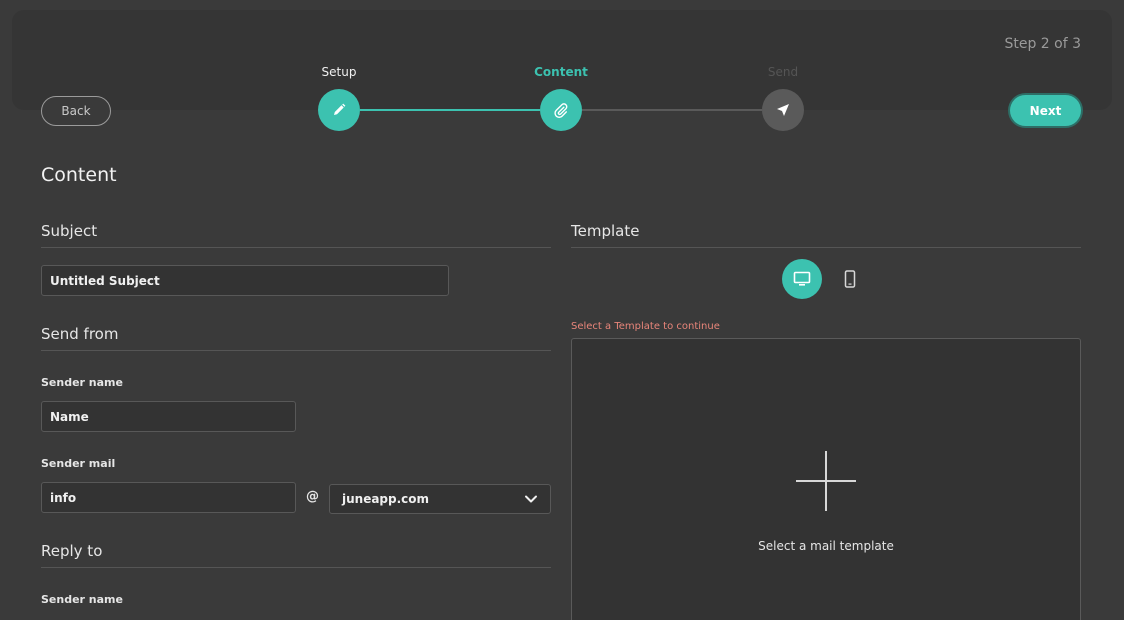 The image size is (1124, 620). Describe the element at coordinates (80, 334) in the screenshot. I see `send-from-section-title: Send from` at that location.